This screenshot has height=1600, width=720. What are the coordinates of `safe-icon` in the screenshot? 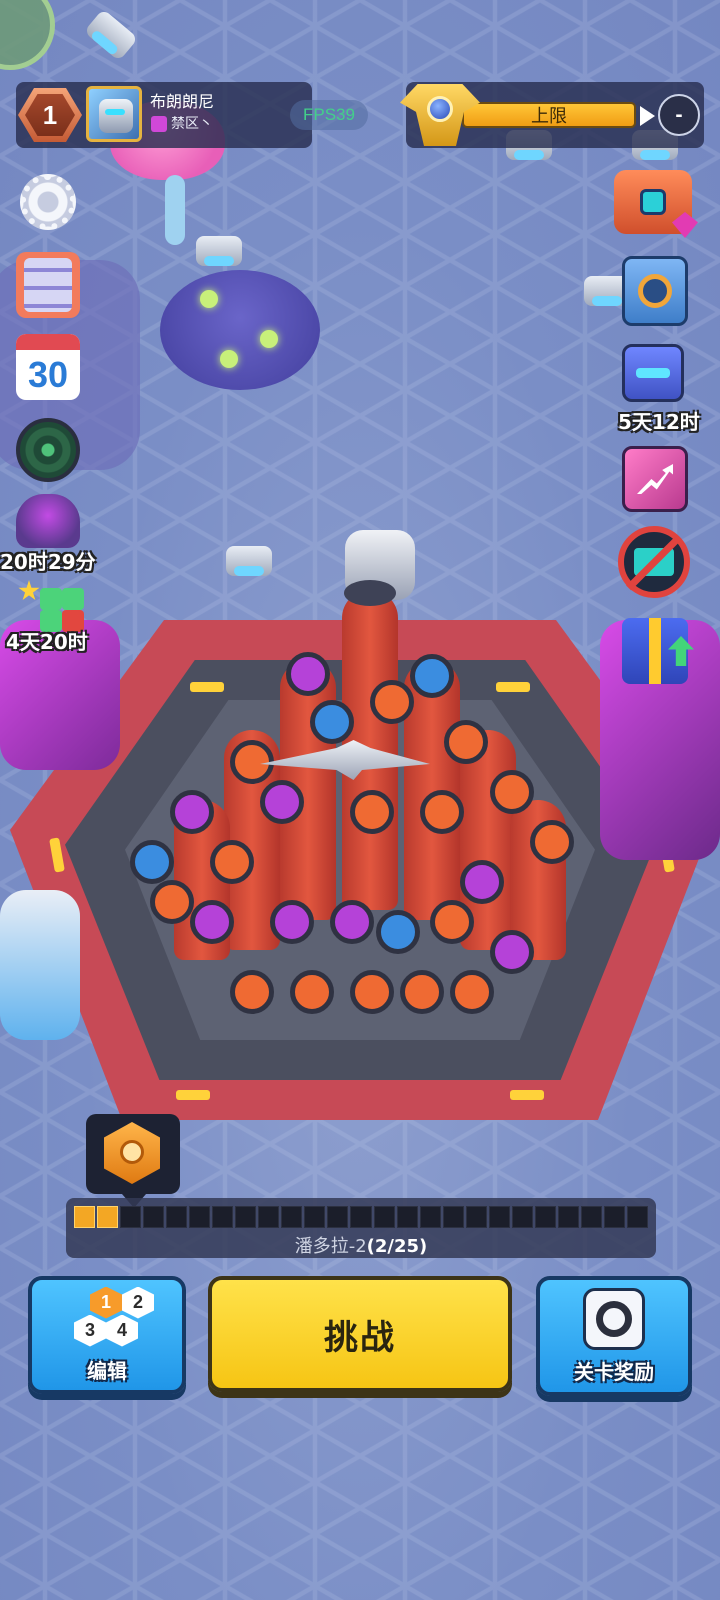 It's located at (655, 291).